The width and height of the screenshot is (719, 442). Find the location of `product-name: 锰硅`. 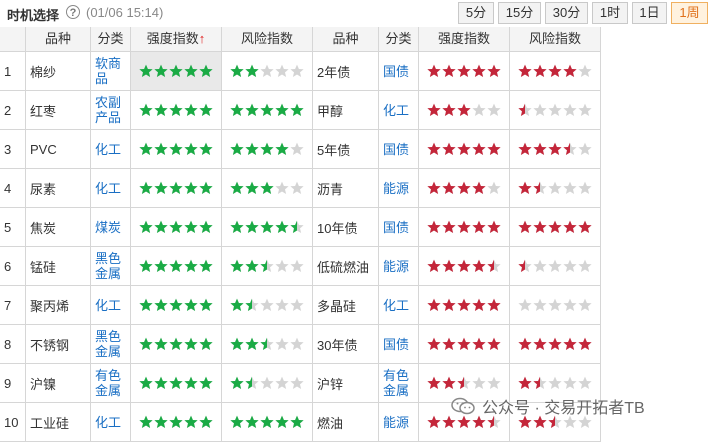

product-name: 锰硅 is located at coordinates (58, 266).